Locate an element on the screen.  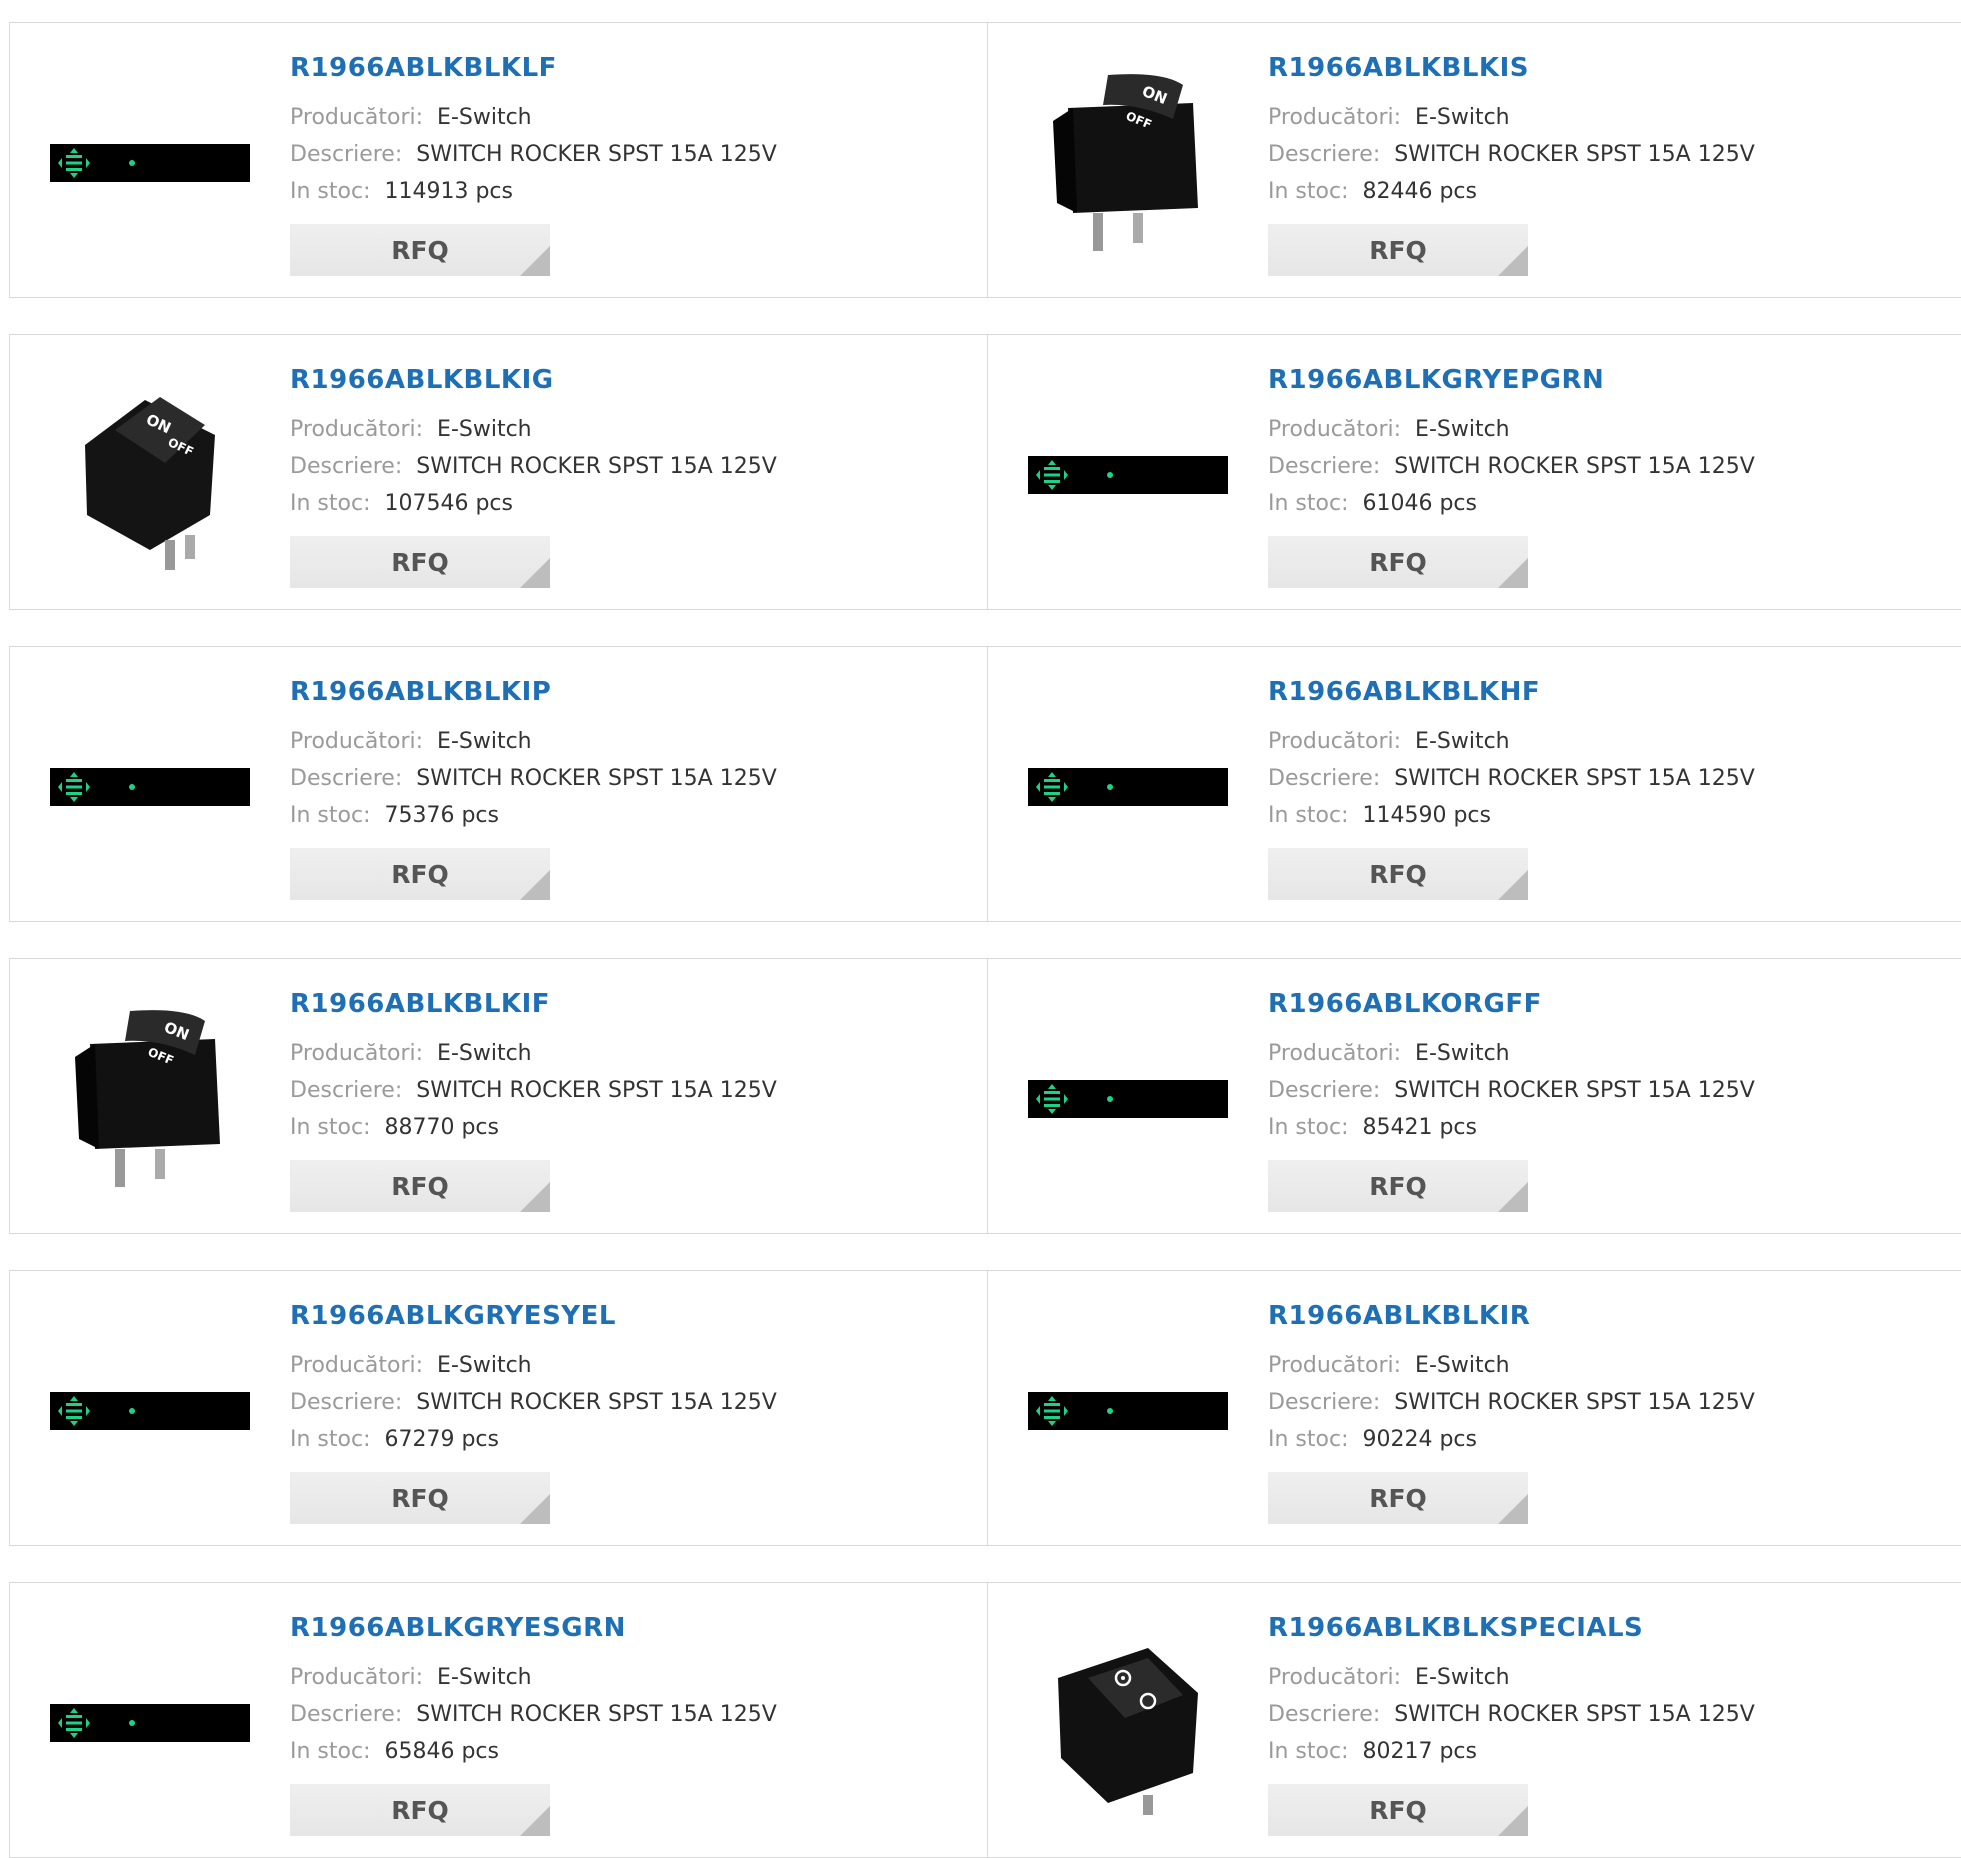
stock-row: In stoc: 67279 pcs is located at coordinates (394, 1439).